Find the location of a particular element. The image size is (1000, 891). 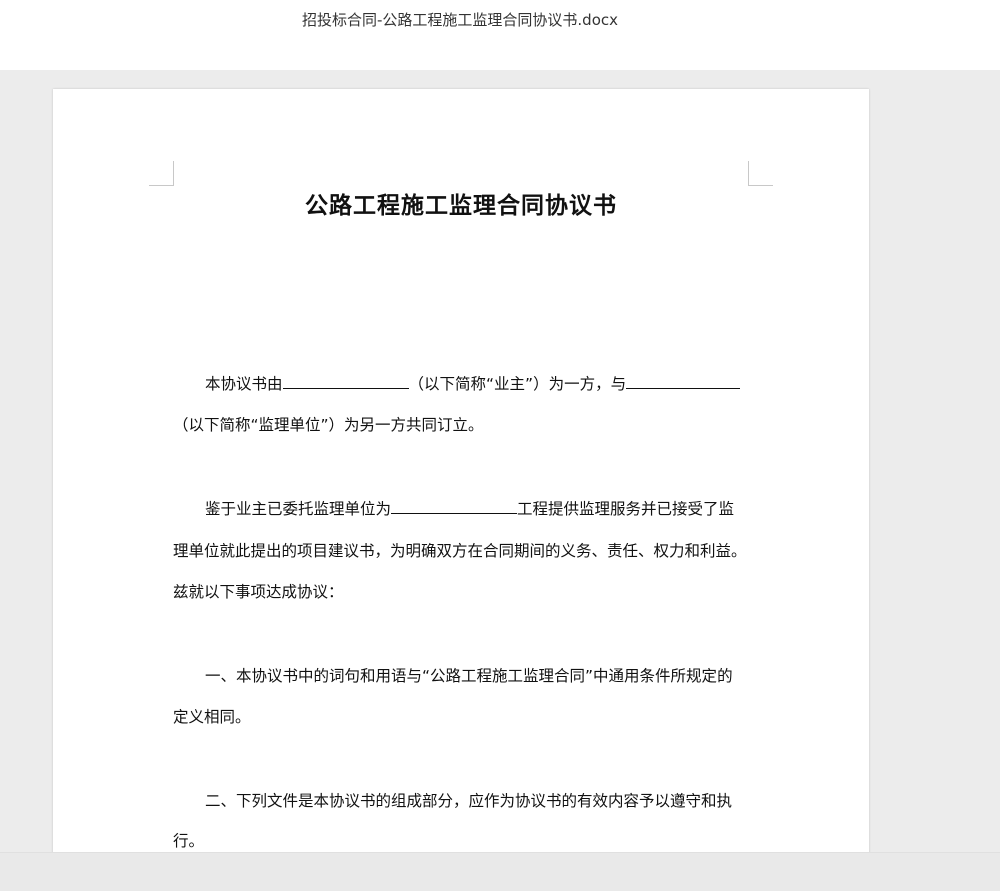

title-bar: 招投标合同-公路工程施工监理合同协议书.docx is located at coordinates (500, 35).